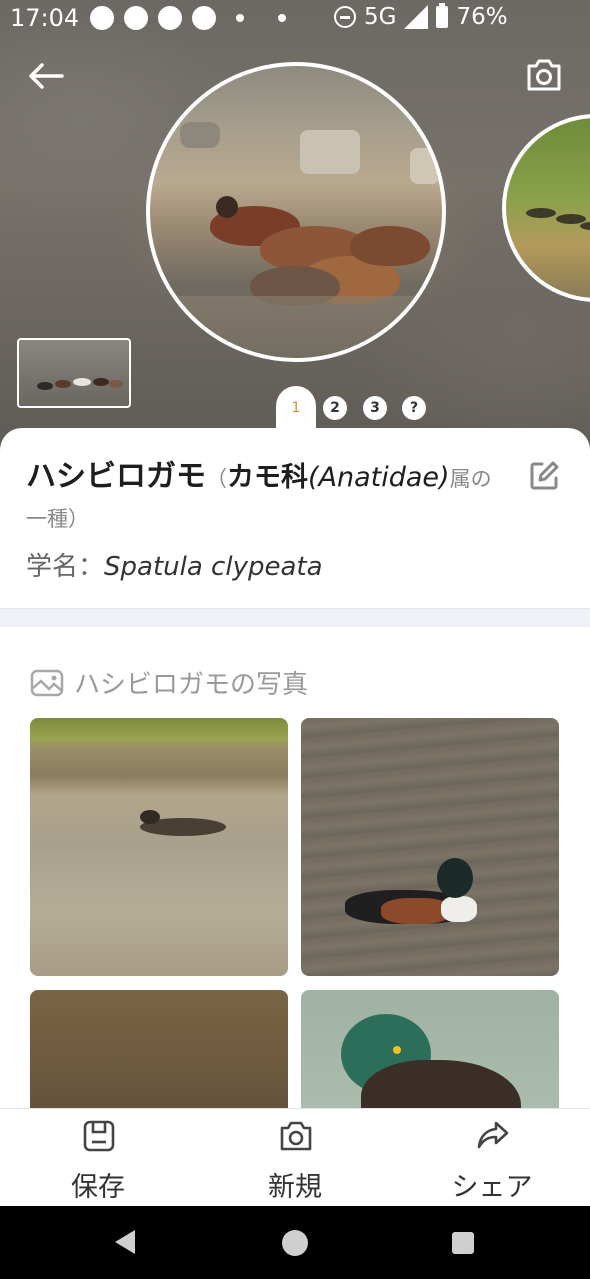 This screenshot has width=590, height=1279. Describe the element at coordinates (267, 477) in the screenshot. I see `family-name: カモ科` at that location.